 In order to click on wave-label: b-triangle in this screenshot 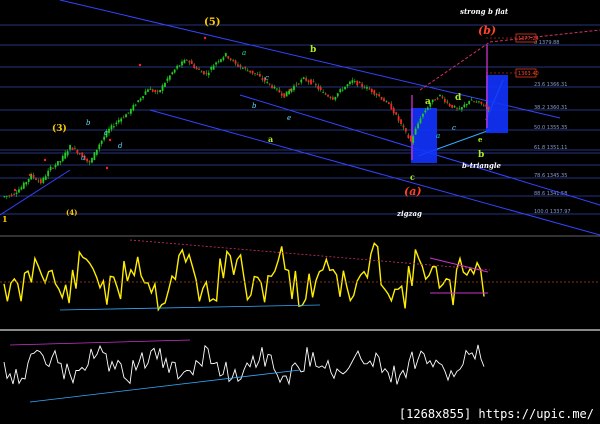, I will do `click(482, 165)`.